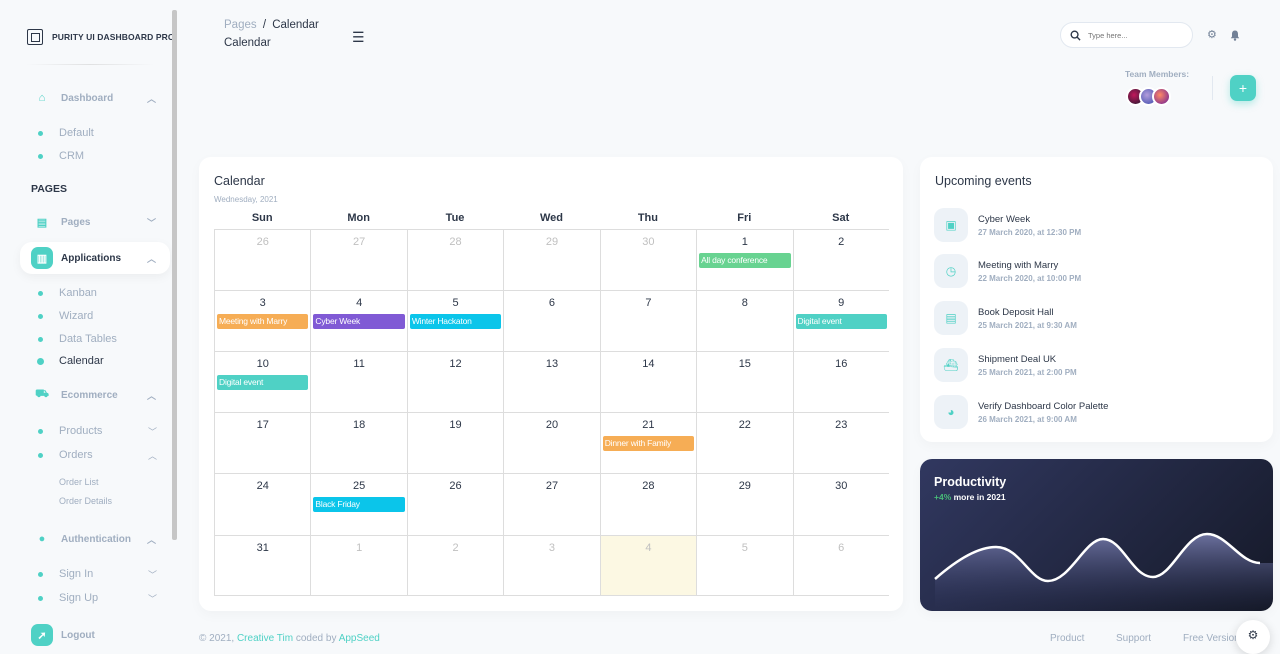 Image resolution: width=1280 pixels, height=654 pixels. I want to click on calendar-day-cell: 14, so click(649, 382).